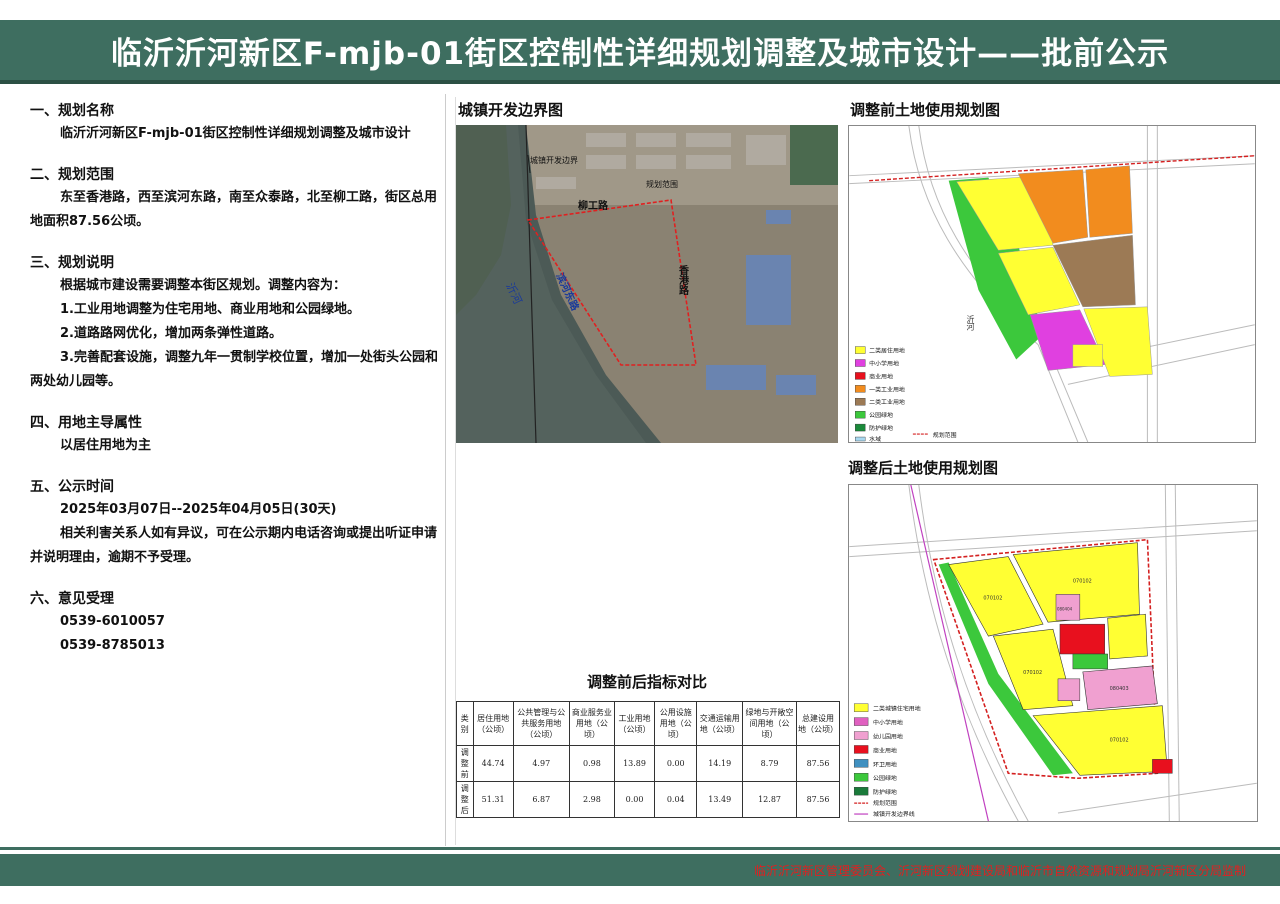 The height and width of the screenshot is (904, 1280). What do you see at coordinates (112, 621) in the screenshot?
I see `phone-1: 0539-6010057` at bounding box center [112, 621].